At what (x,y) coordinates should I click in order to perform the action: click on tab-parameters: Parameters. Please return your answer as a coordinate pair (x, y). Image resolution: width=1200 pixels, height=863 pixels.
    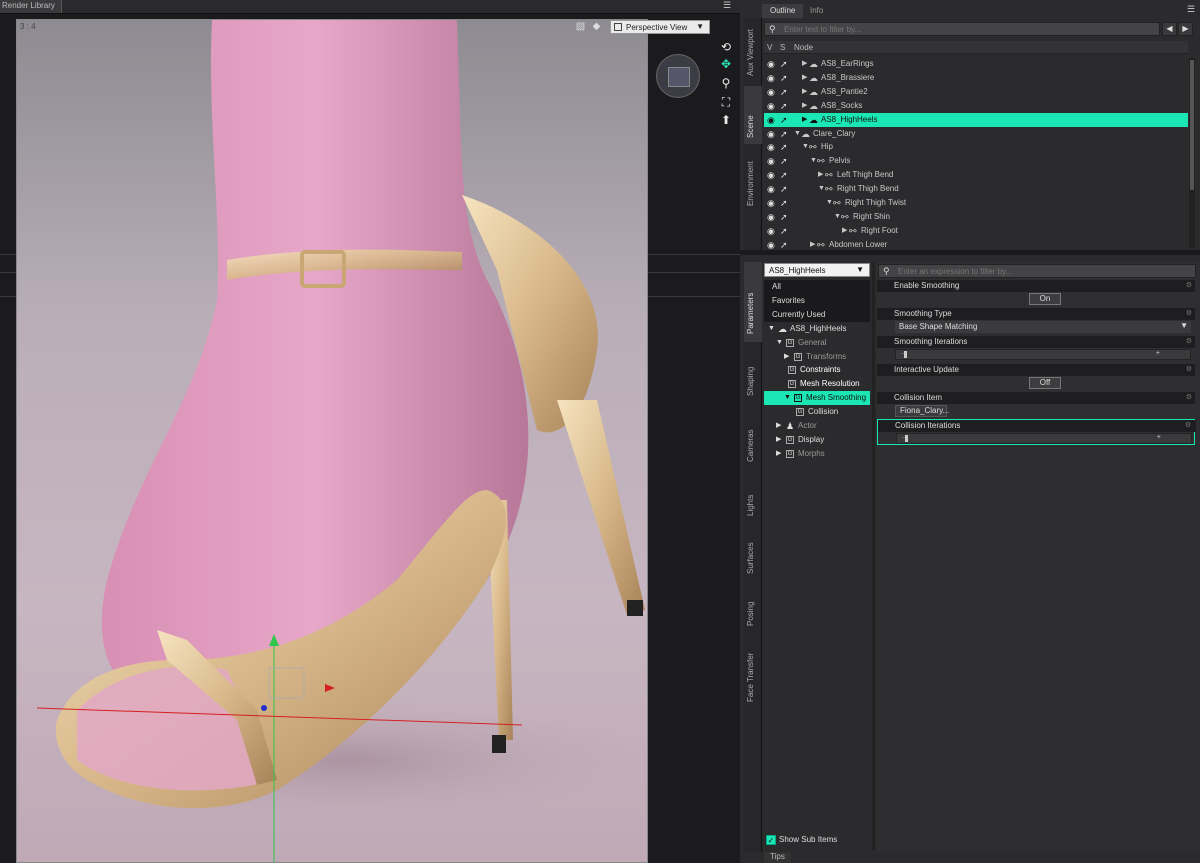
    Looking at the image, I should click on (753, 302).